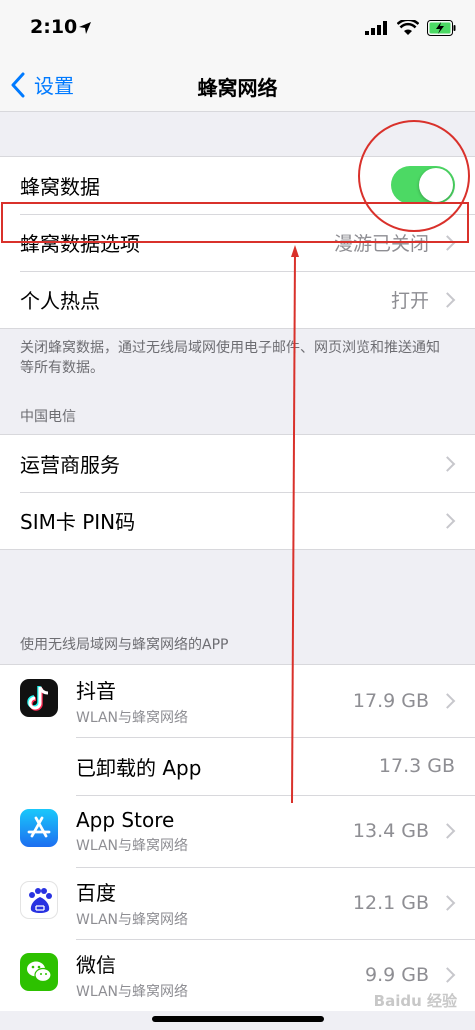 The width and height of the screenshot is (475, 1030). I want to click on app-row-baidu: 百度 WLAN与蜂窝网络 12.1 GB, so click(237, 903).